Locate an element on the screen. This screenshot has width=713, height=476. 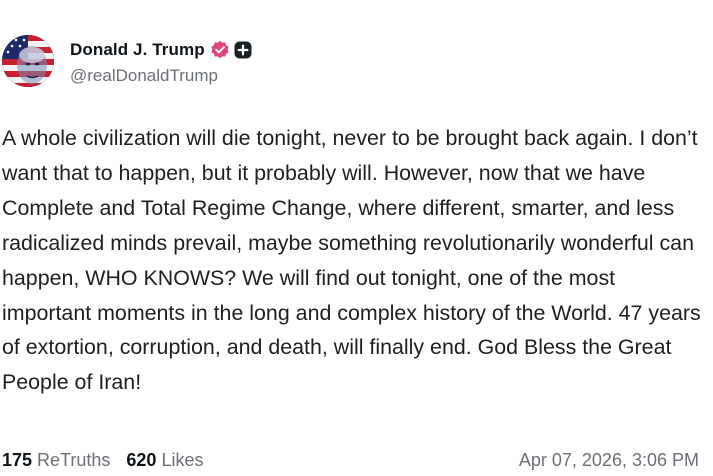
verified-check-icon is located at coordinates (220, 50).